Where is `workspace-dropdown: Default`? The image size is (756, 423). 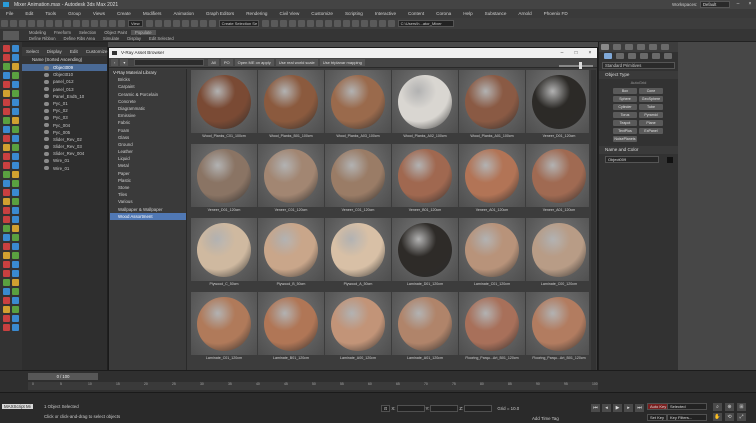
workspace-dropdown: Default is located at coordinates (715, 4).